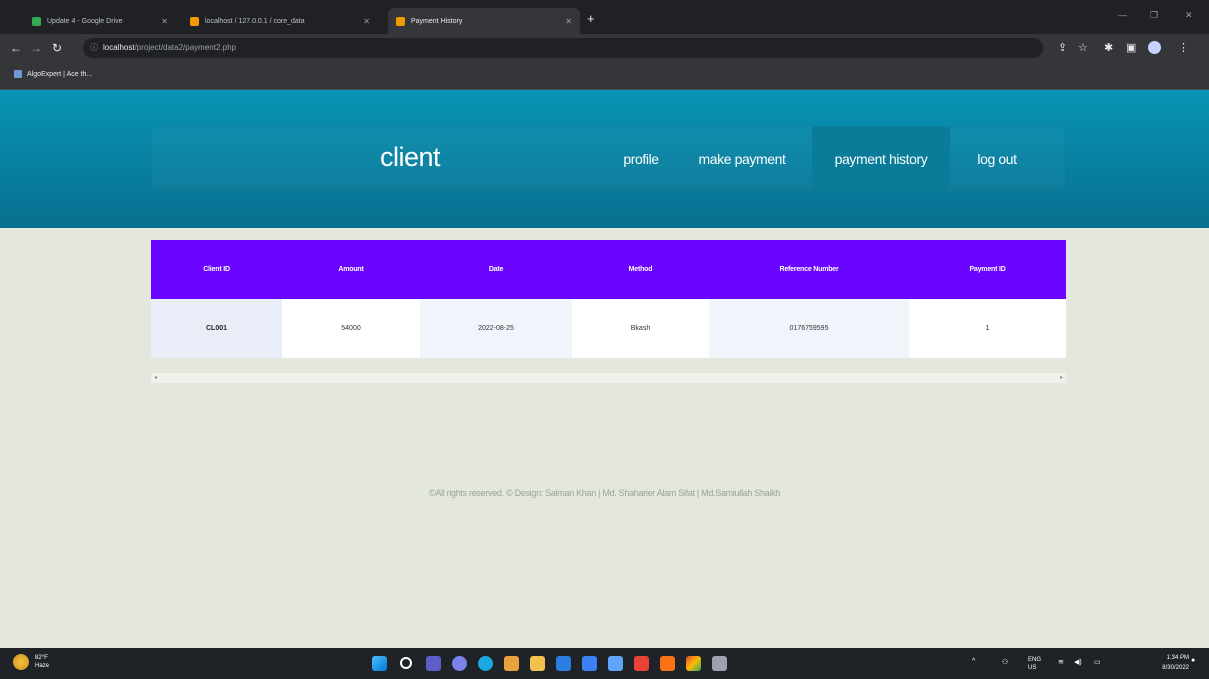  I want to click on scroll-right-icon: ▸, so click(1061, 378).